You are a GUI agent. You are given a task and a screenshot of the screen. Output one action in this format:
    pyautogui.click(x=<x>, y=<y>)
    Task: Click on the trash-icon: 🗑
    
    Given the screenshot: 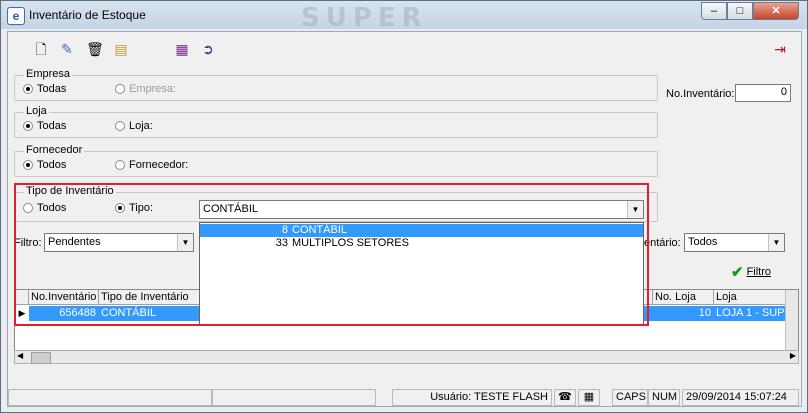 What is the action you would take?
    pyautogui.click(x=95, y=49)
    